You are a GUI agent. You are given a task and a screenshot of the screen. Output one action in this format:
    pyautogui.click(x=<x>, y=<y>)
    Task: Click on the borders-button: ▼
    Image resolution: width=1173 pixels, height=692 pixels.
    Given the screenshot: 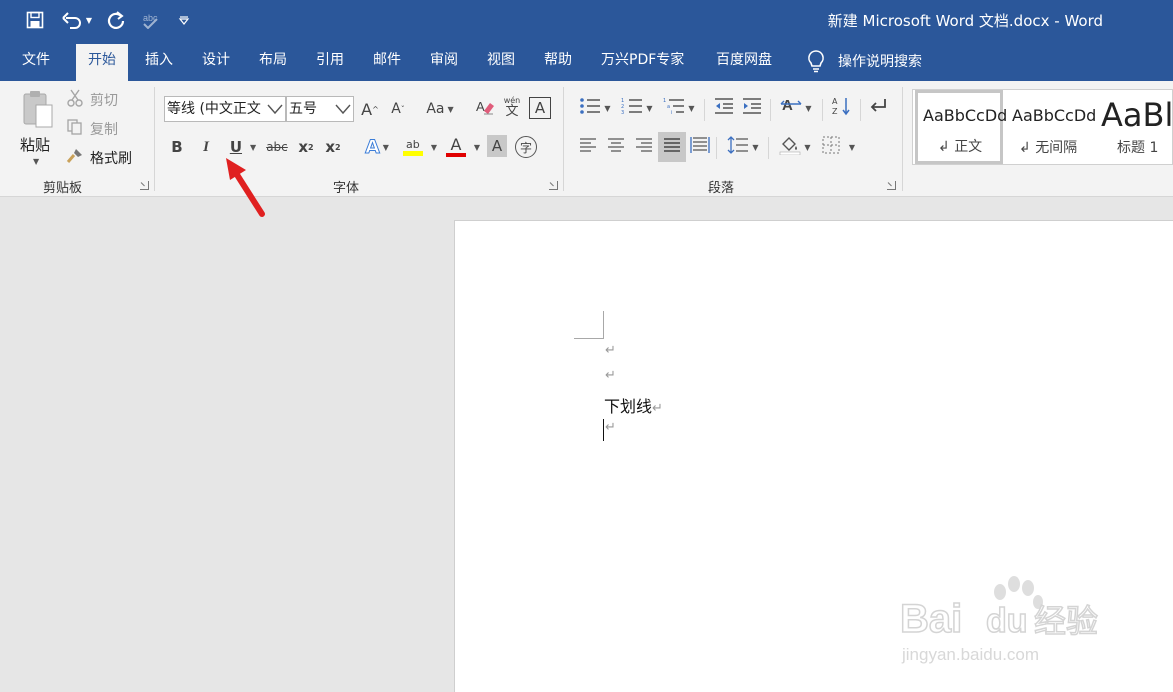 What is the action you would take?
    pyautogui.click(x=838, y=147)
    